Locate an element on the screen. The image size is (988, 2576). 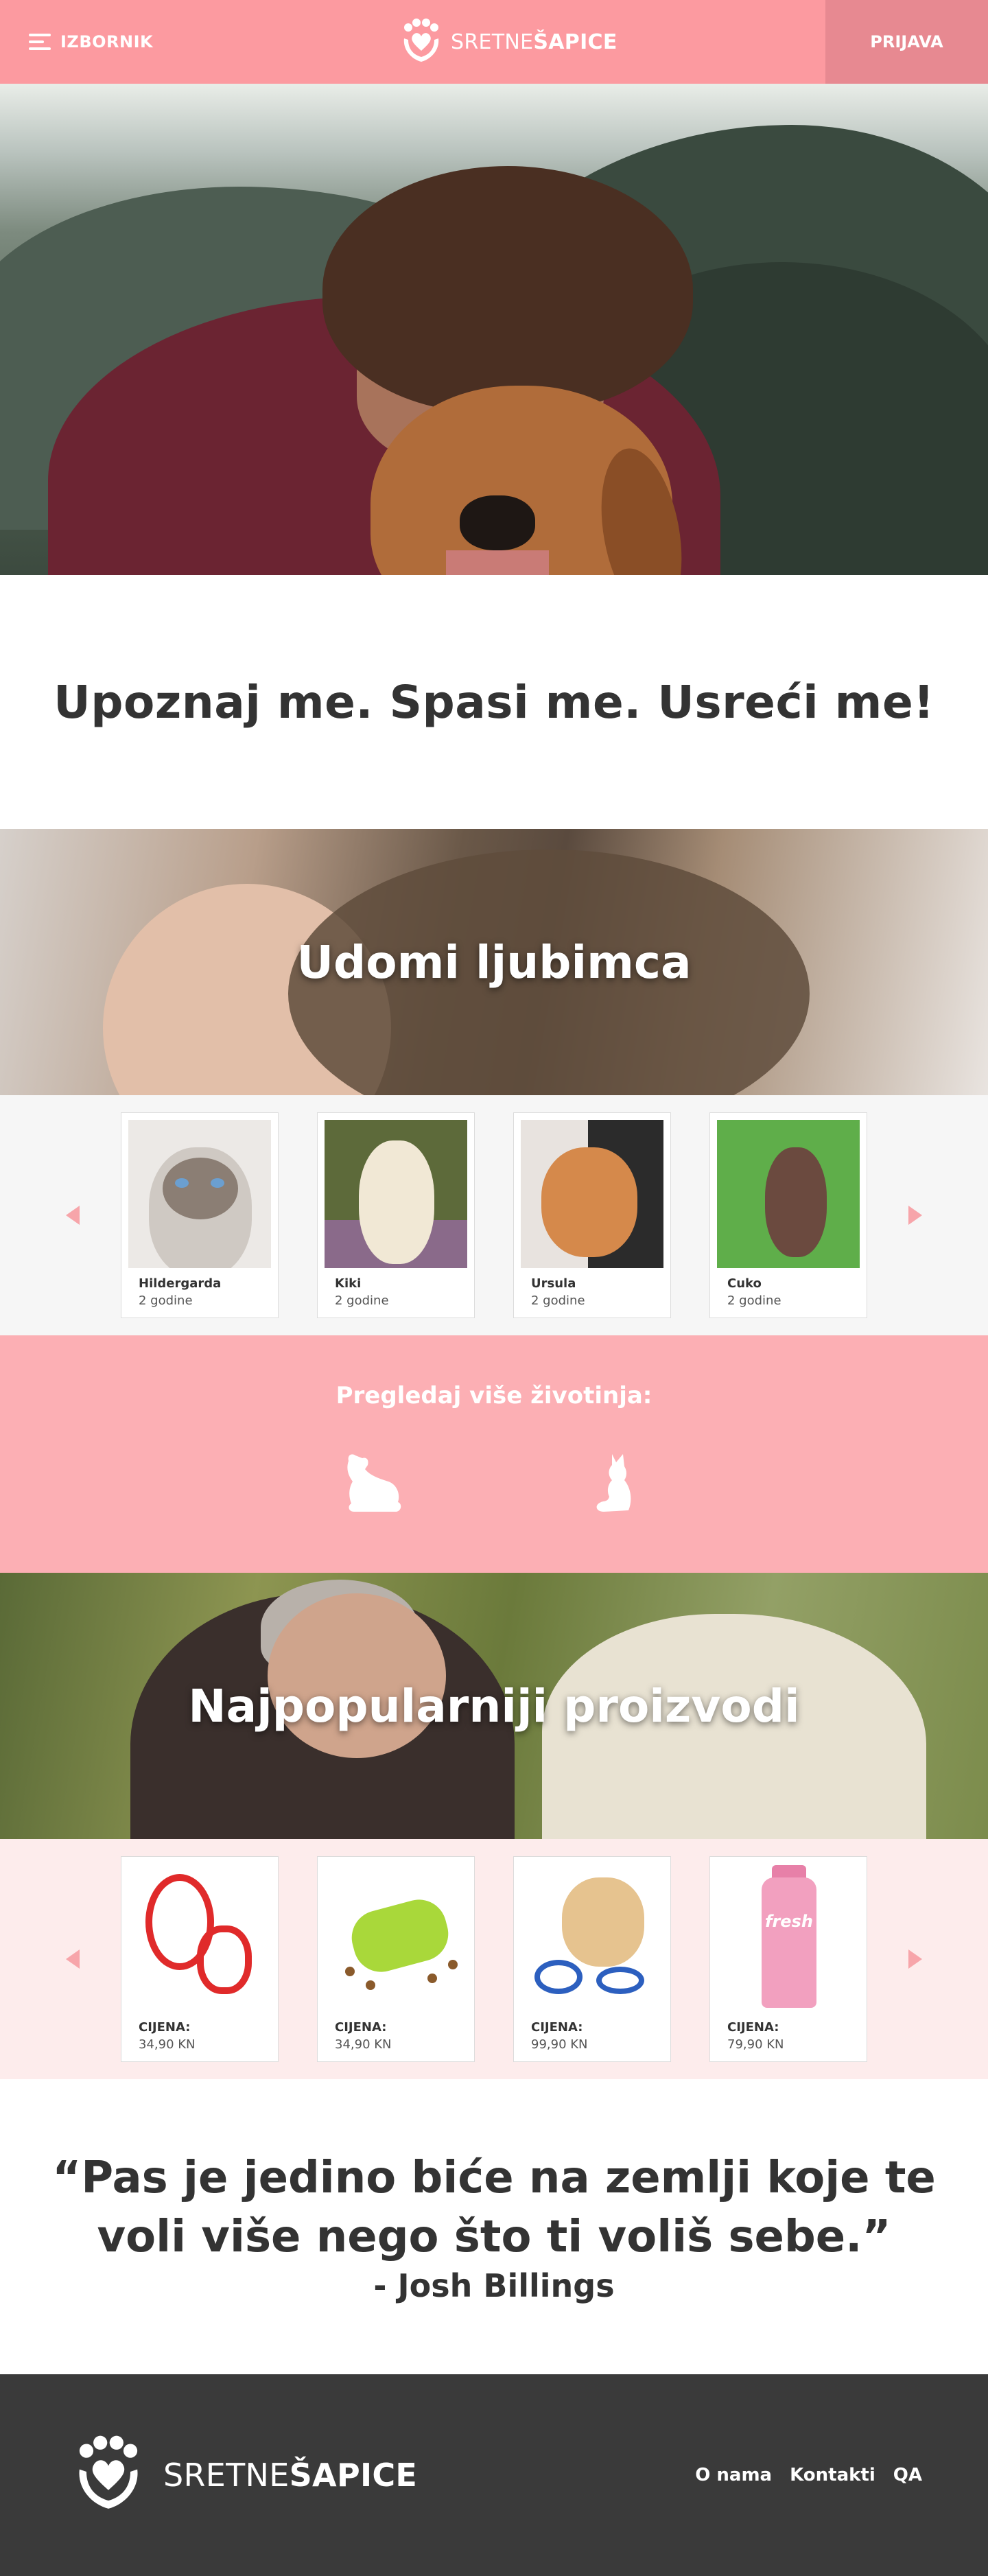
footer-link-about: O nama is located at coordinates (733, 2475).